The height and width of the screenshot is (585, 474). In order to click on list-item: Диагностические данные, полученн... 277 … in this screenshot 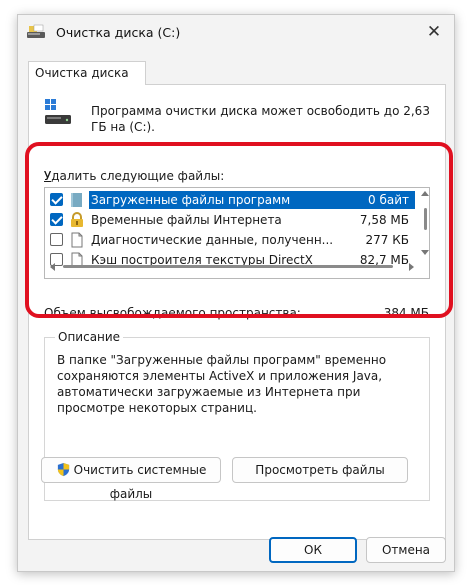, I will do `click(232, 240)`.